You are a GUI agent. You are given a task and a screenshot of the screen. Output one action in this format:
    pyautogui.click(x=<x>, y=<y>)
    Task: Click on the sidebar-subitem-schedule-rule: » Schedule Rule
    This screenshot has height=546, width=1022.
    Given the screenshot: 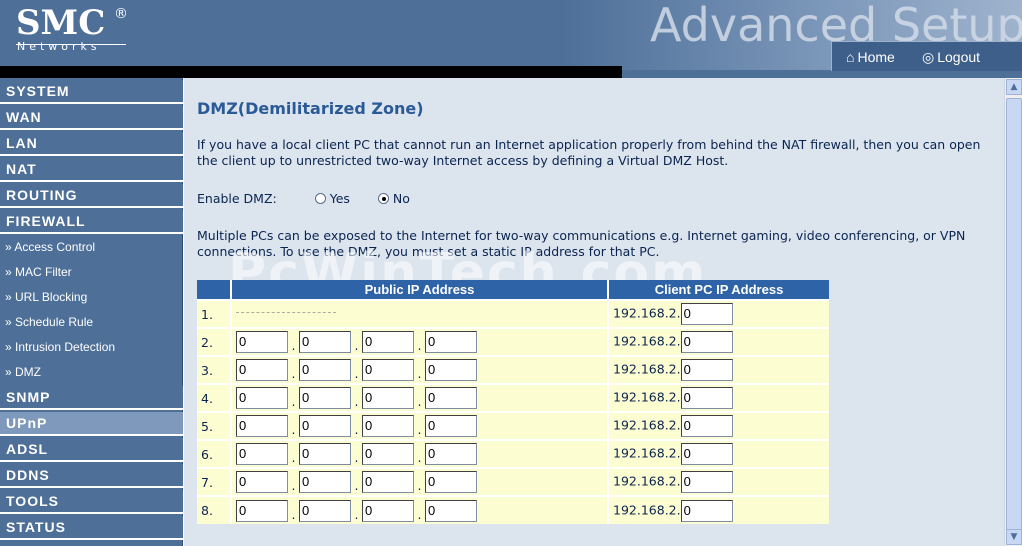 What is the action you would take?
    pyautogui.click(x=91, y=322)
    